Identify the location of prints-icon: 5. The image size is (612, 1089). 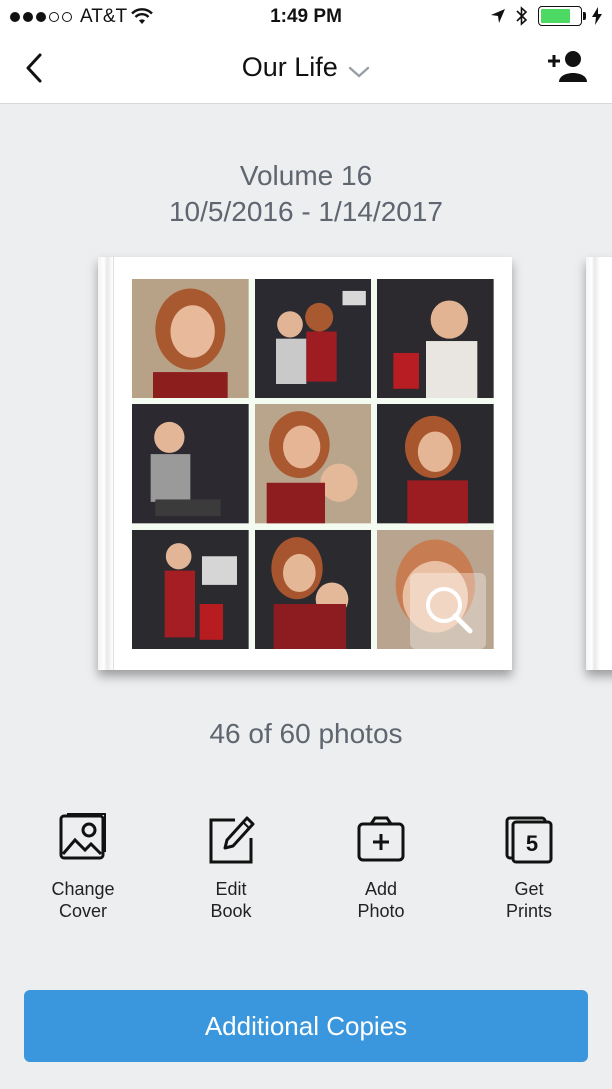
(529, 840).